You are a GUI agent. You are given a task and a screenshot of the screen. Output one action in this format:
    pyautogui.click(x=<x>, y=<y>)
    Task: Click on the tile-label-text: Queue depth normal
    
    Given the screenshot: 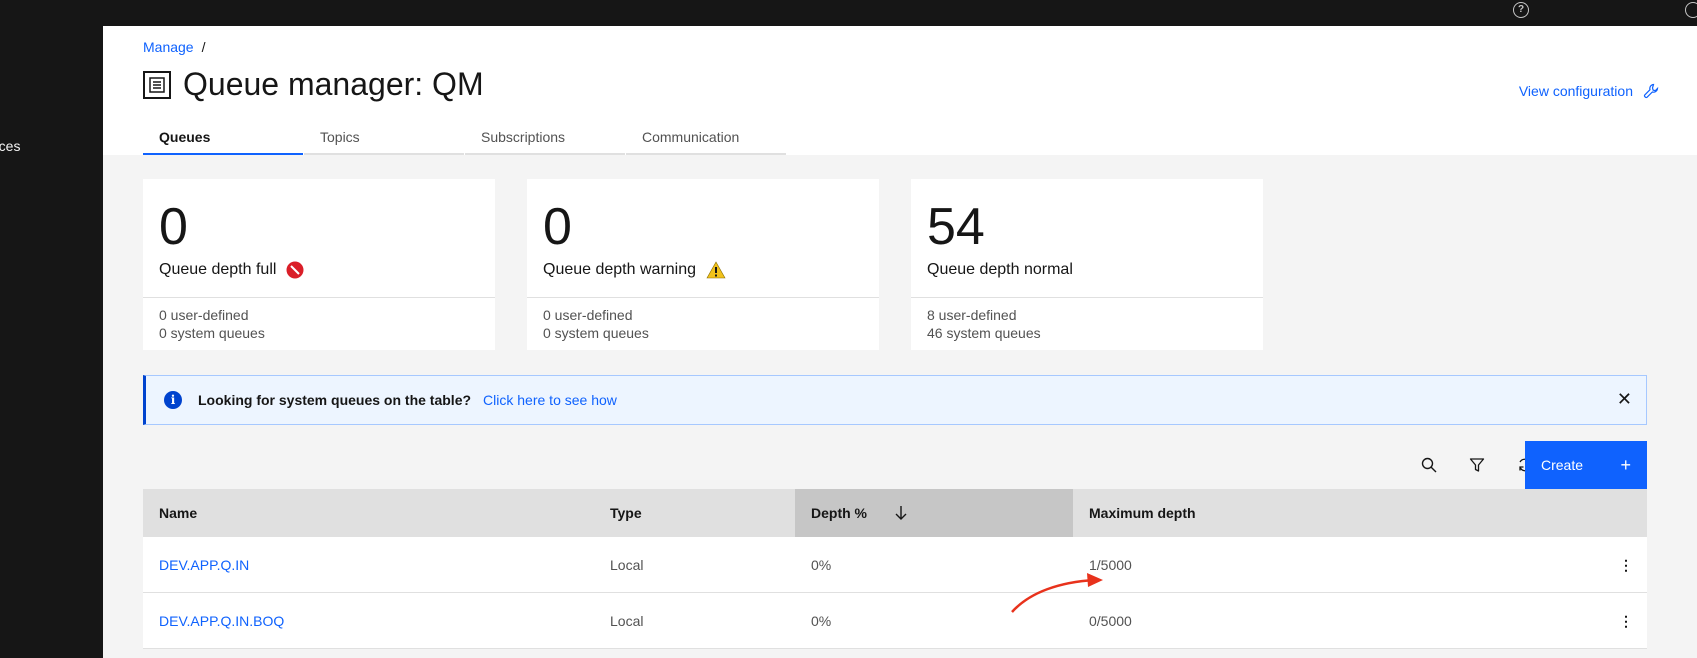 What is the action you would take?
    pyautogui.click(x=1000, y=269)
    